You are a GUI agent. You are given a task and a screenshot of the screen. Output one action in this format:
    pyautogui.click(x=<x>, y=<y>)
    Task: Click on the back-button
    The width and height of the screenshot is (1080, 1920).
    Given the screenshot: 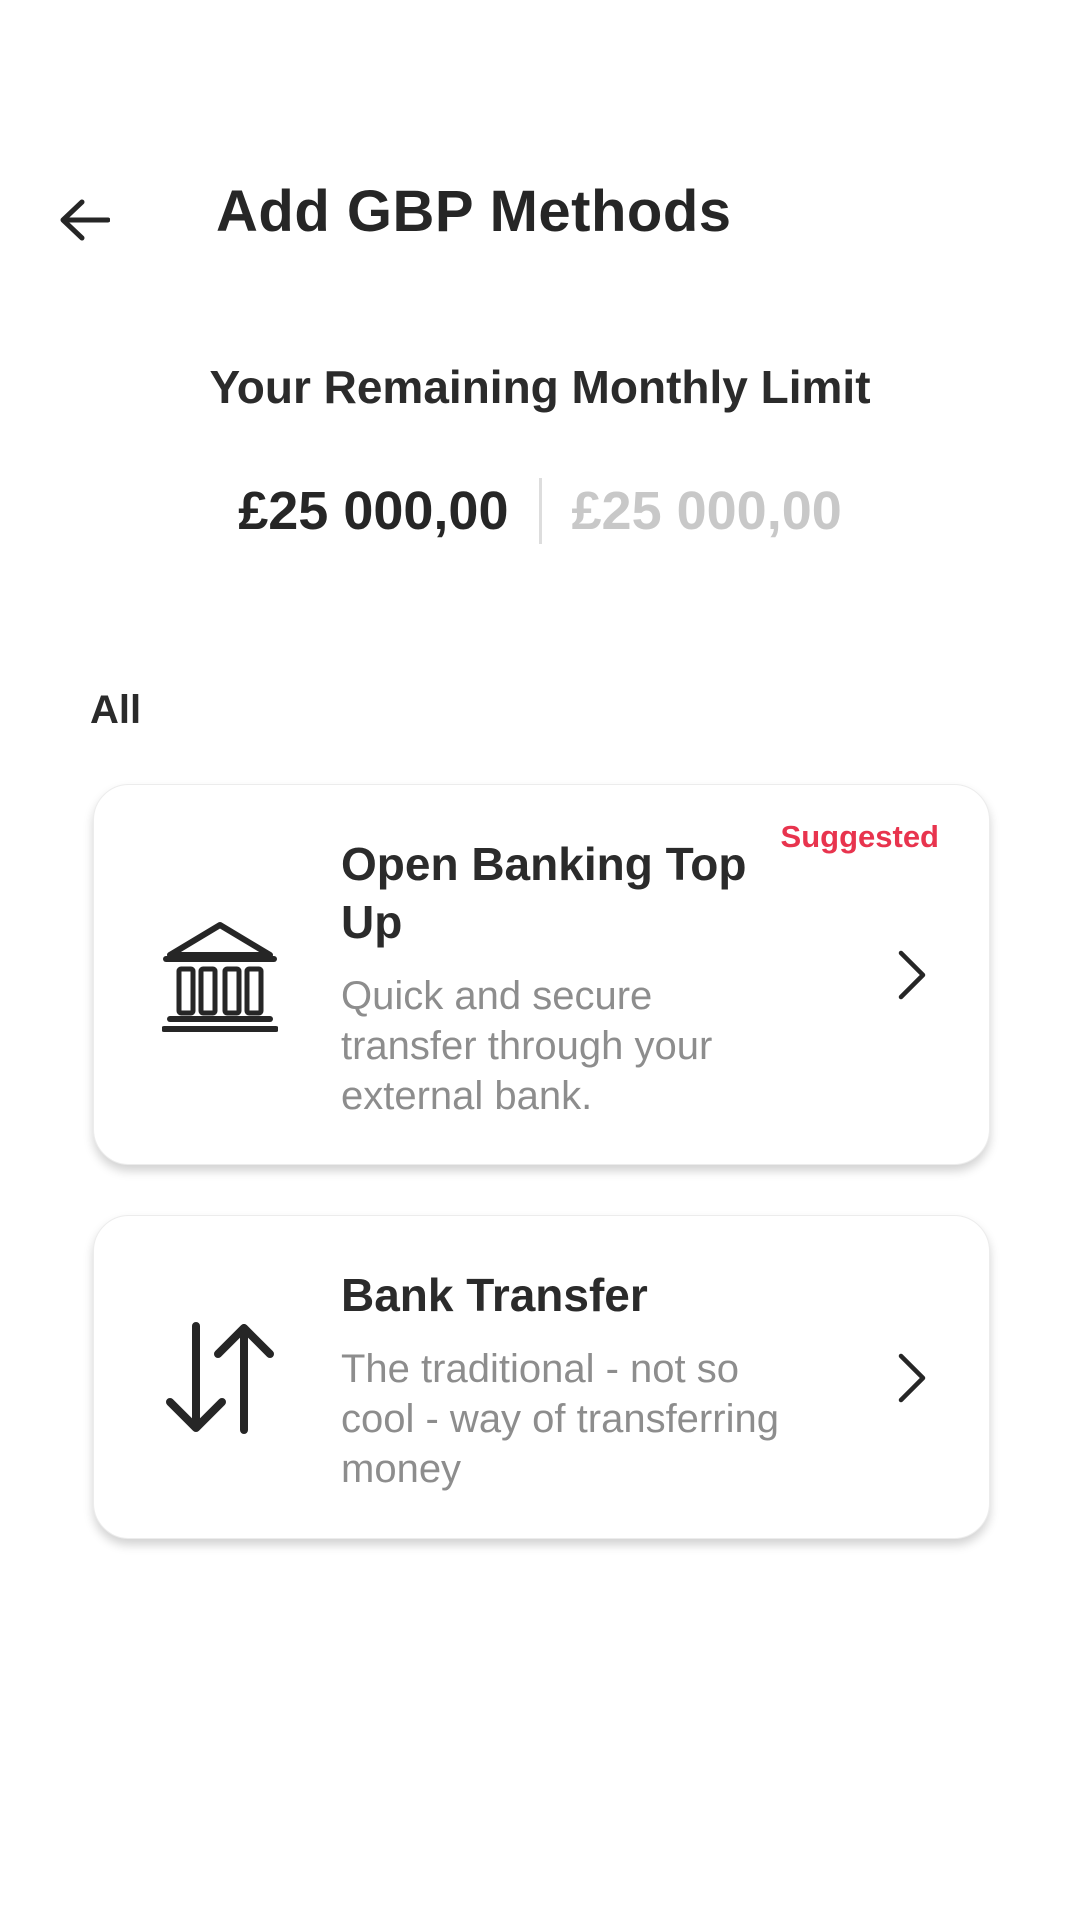 What is the action you would take?
    pyautogui.click(x=84, y=220)
    